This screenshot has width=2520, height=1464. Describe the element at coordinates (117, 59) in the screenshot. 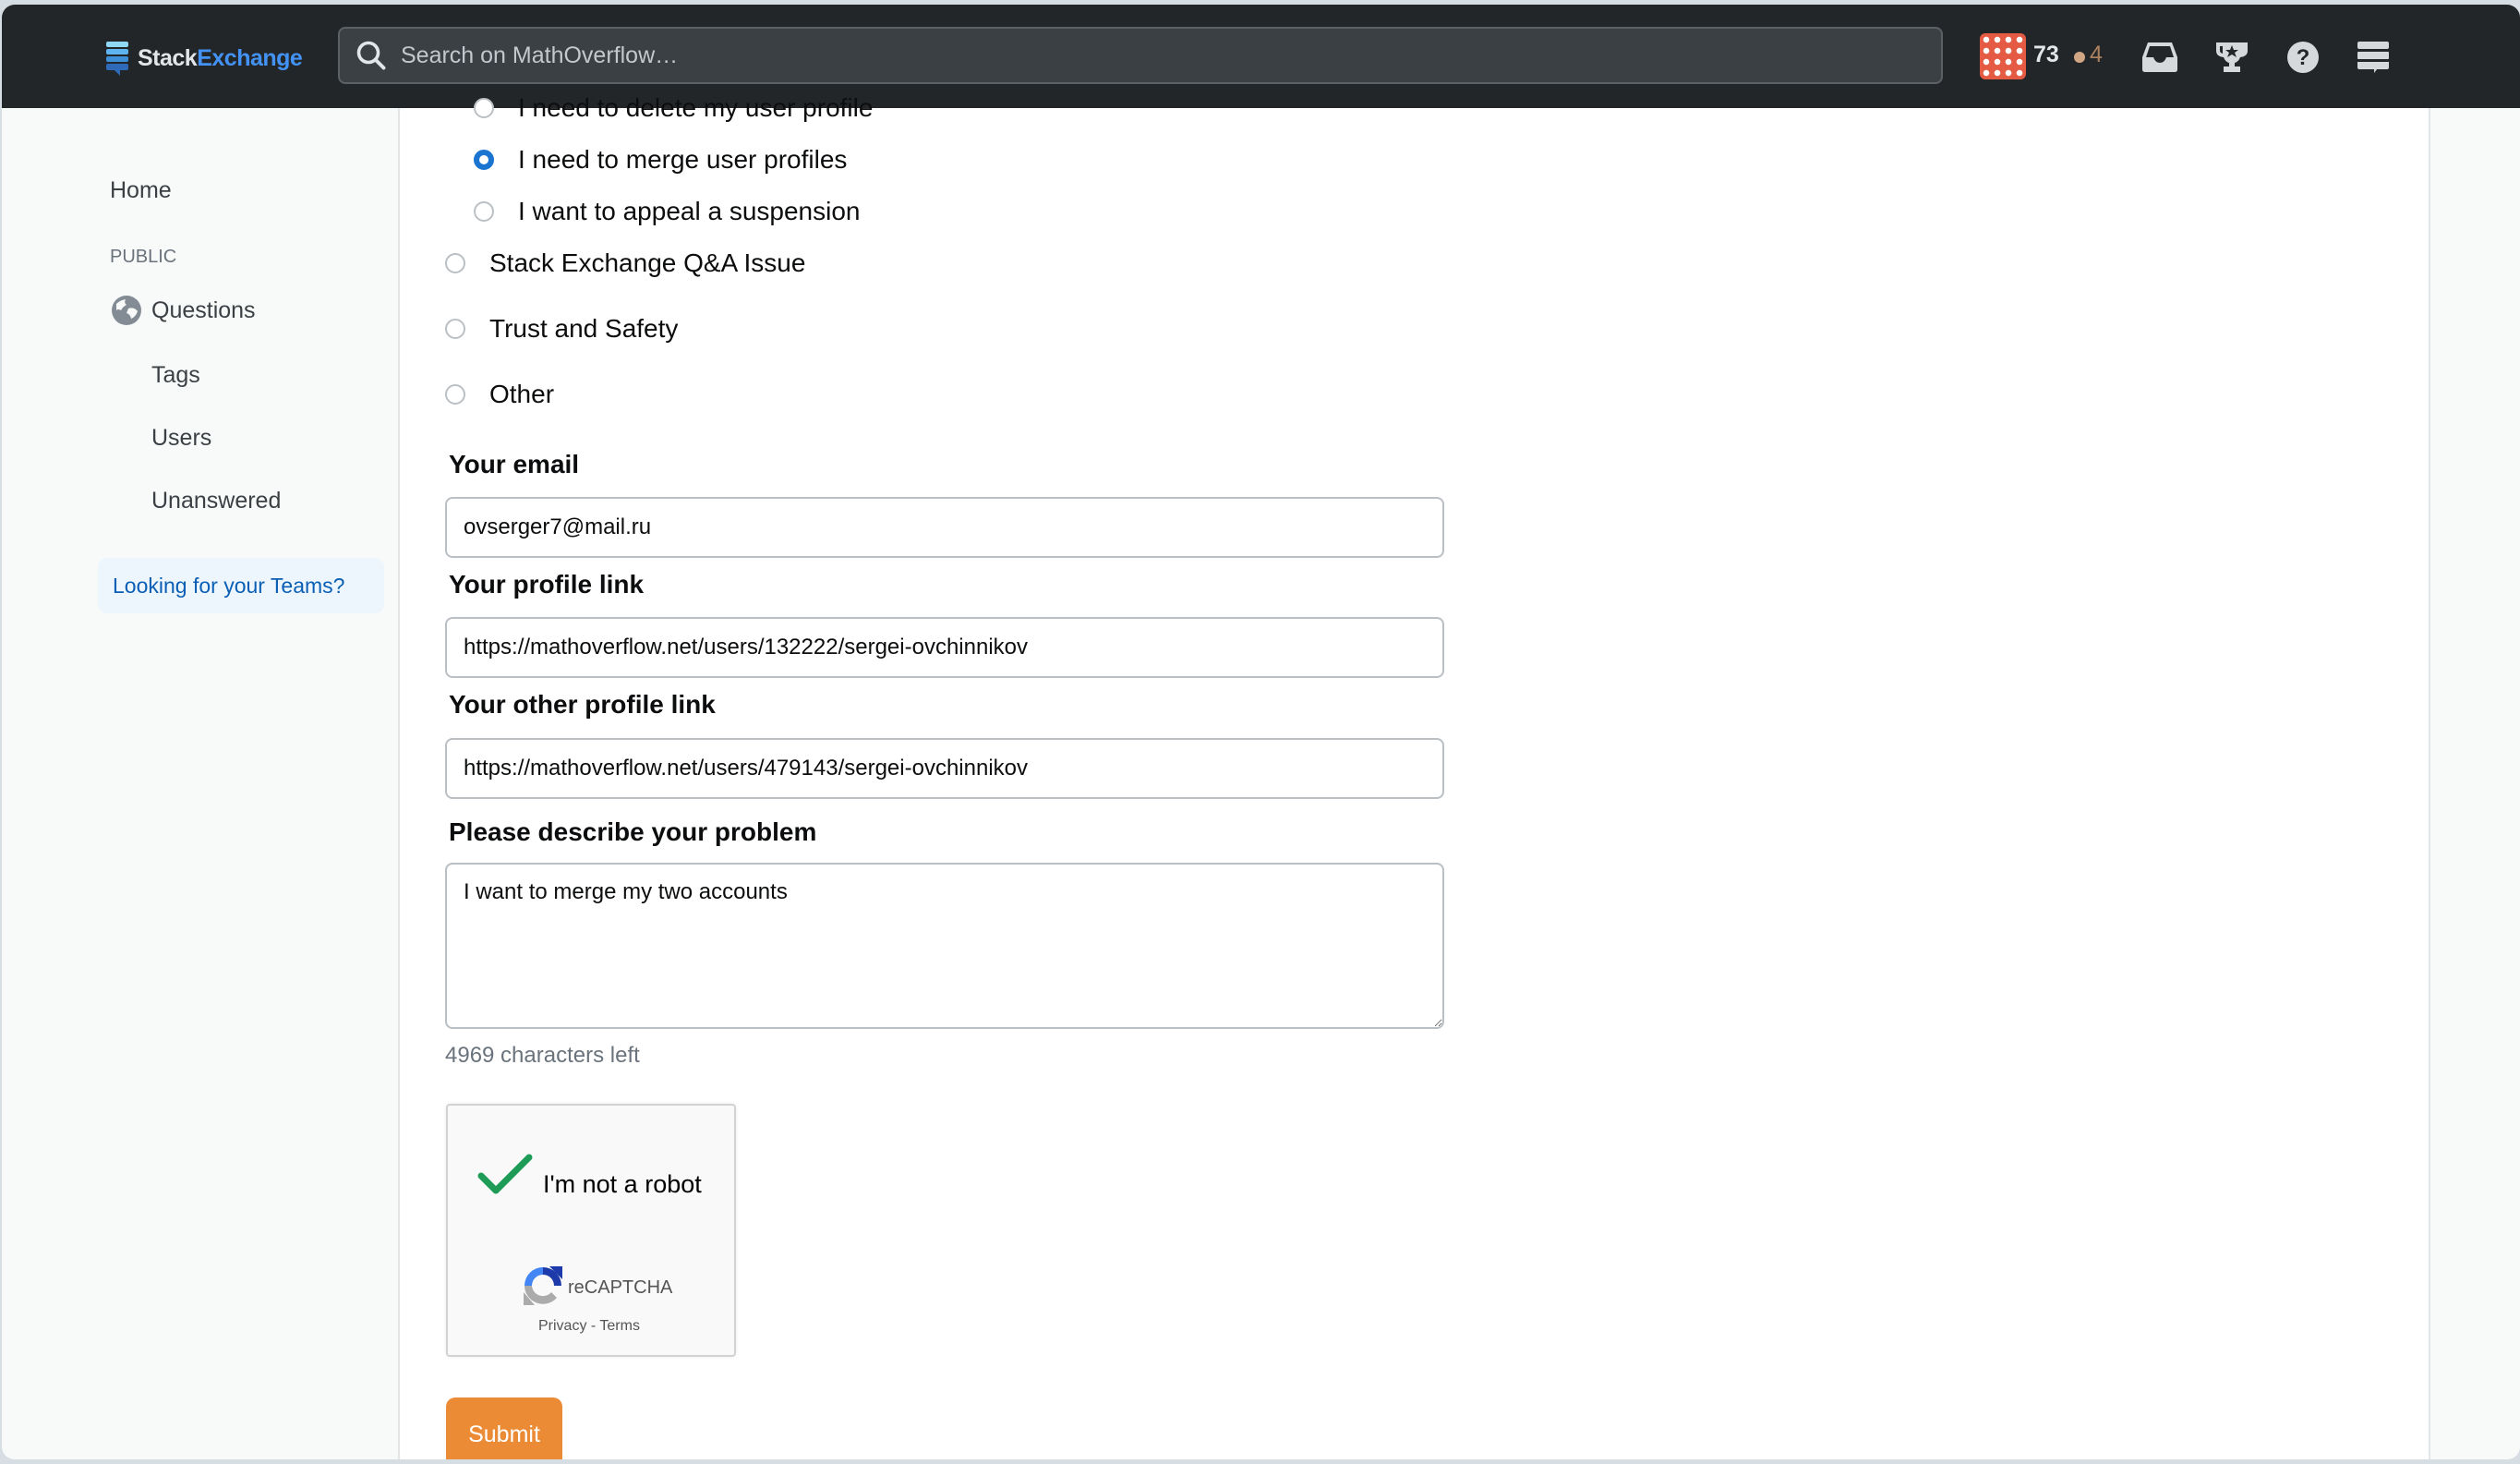

I see `stackexchange-logo-icon` at that location.